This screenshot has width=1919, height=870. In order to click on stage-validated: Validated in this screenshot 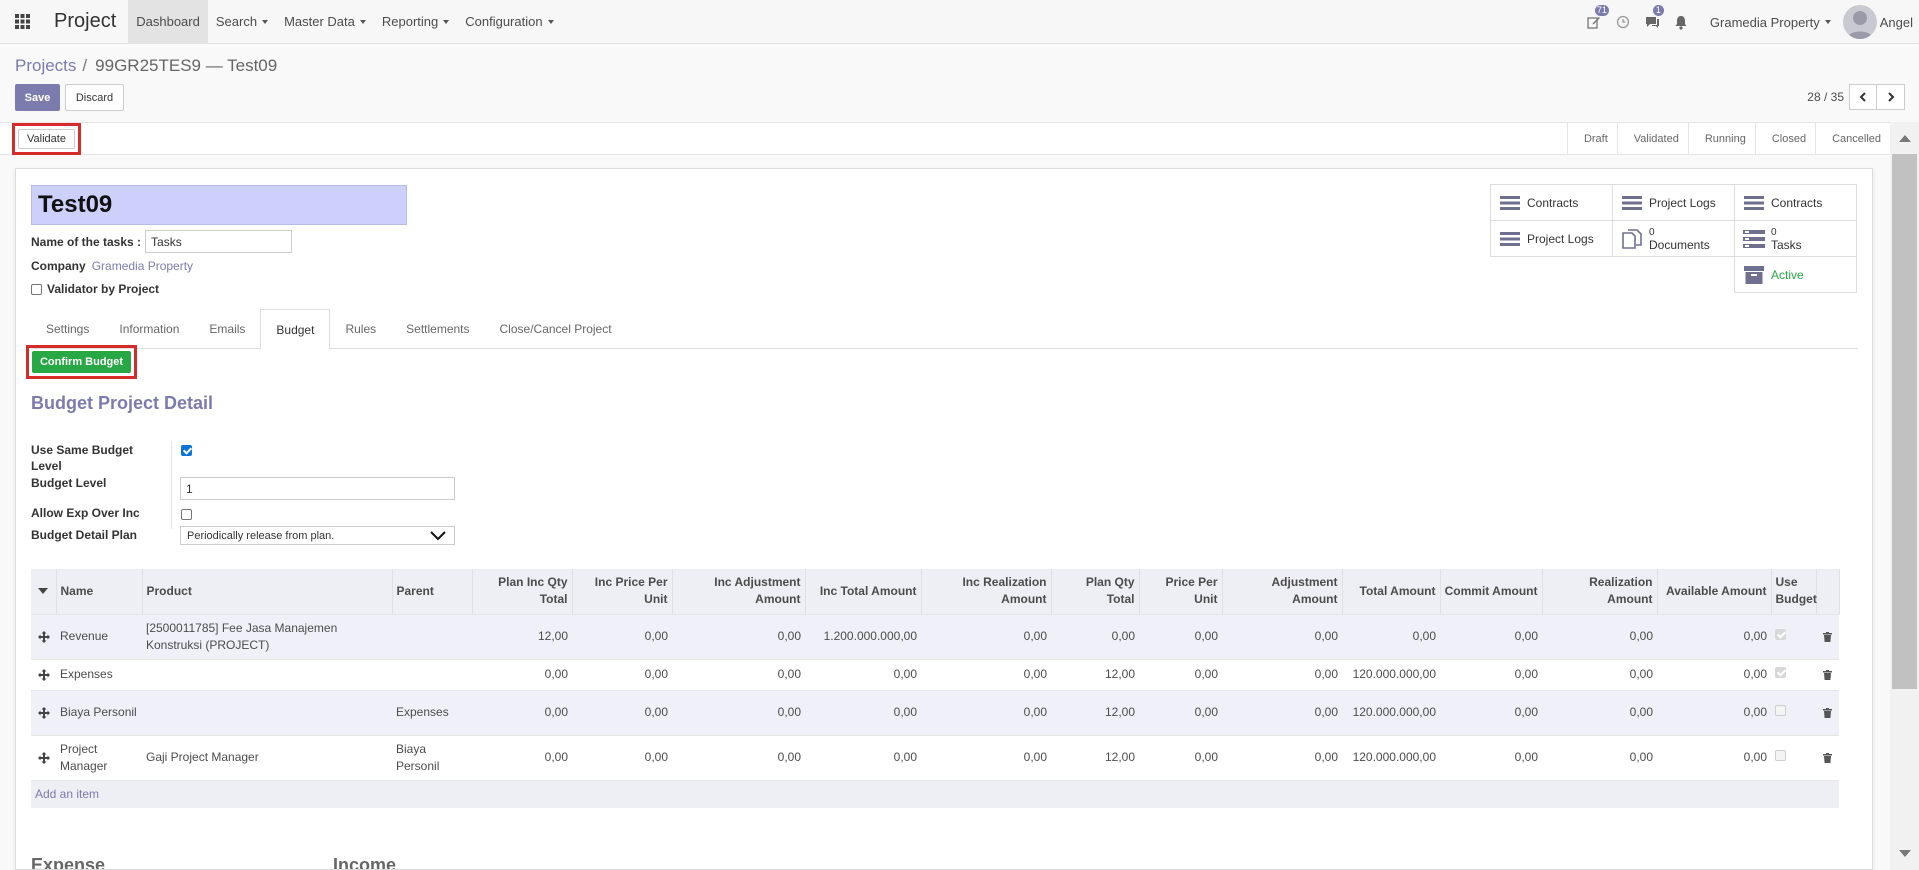, I will do `click(1652, 138)`.